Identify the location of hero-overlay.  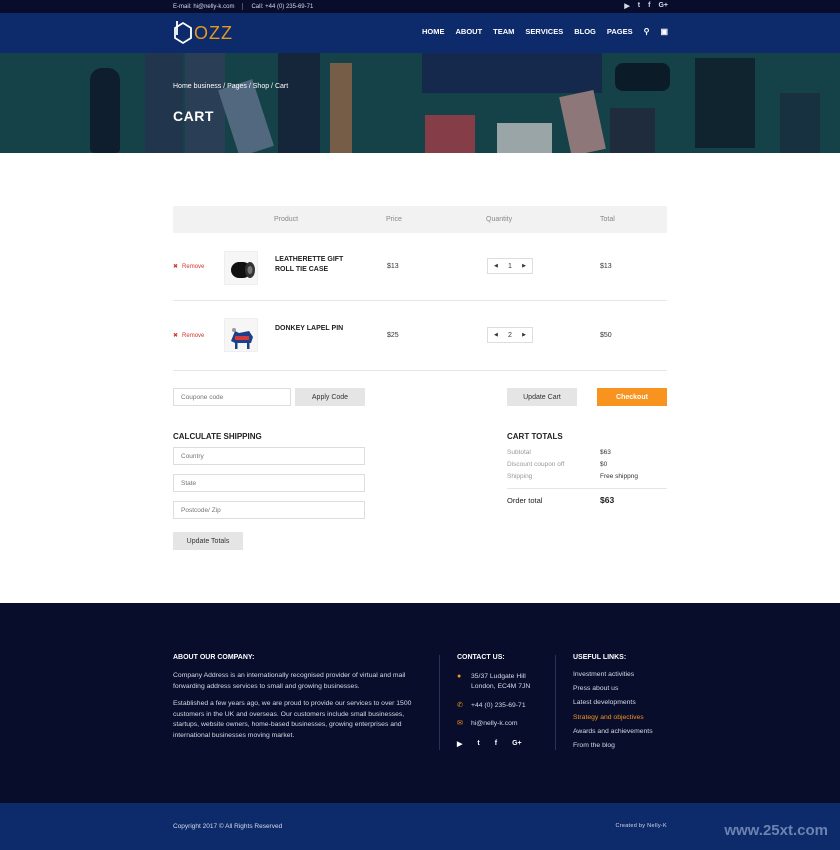
(420, 103).